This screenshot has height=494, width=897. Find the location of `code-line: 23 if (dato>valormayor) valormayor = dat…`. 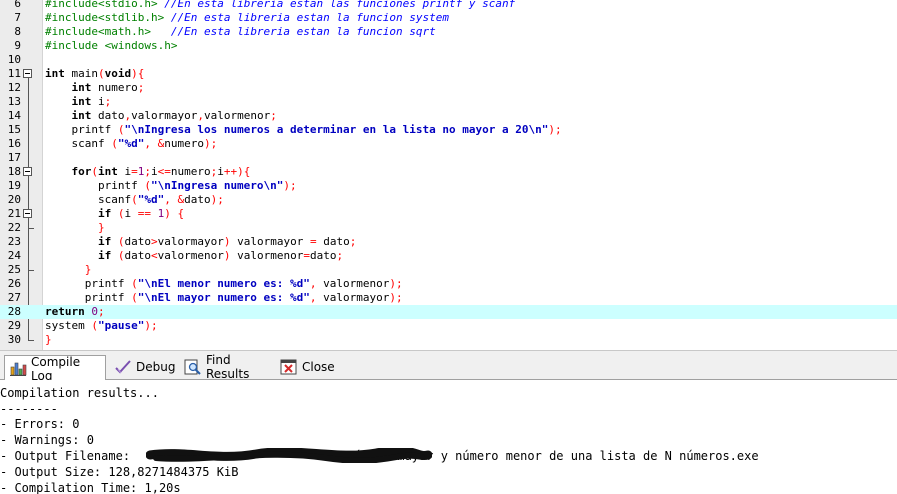

code-line: 23 if (dato>valormayor) valormayor = dat… is located at coordinates (448, 242).